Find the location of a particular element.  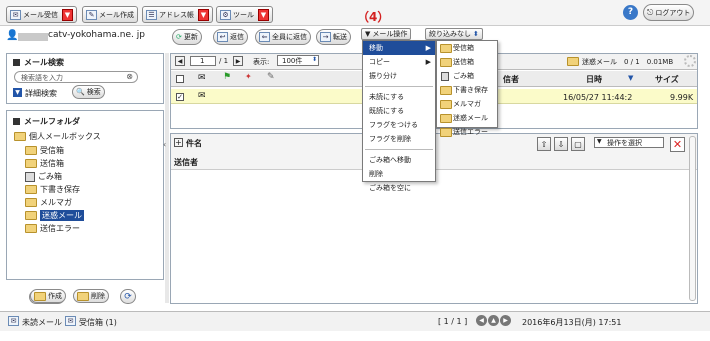

folder-item-magazine: メルマガ is located at coordinates (48, 202).